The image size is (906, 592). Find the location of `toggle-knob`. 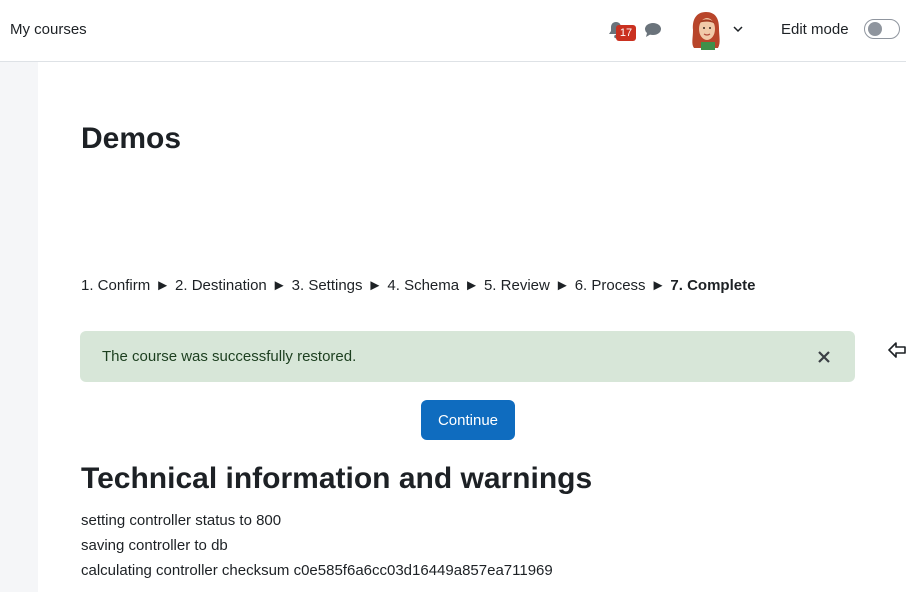

toggle-knob is located at coordinates (875, 29).